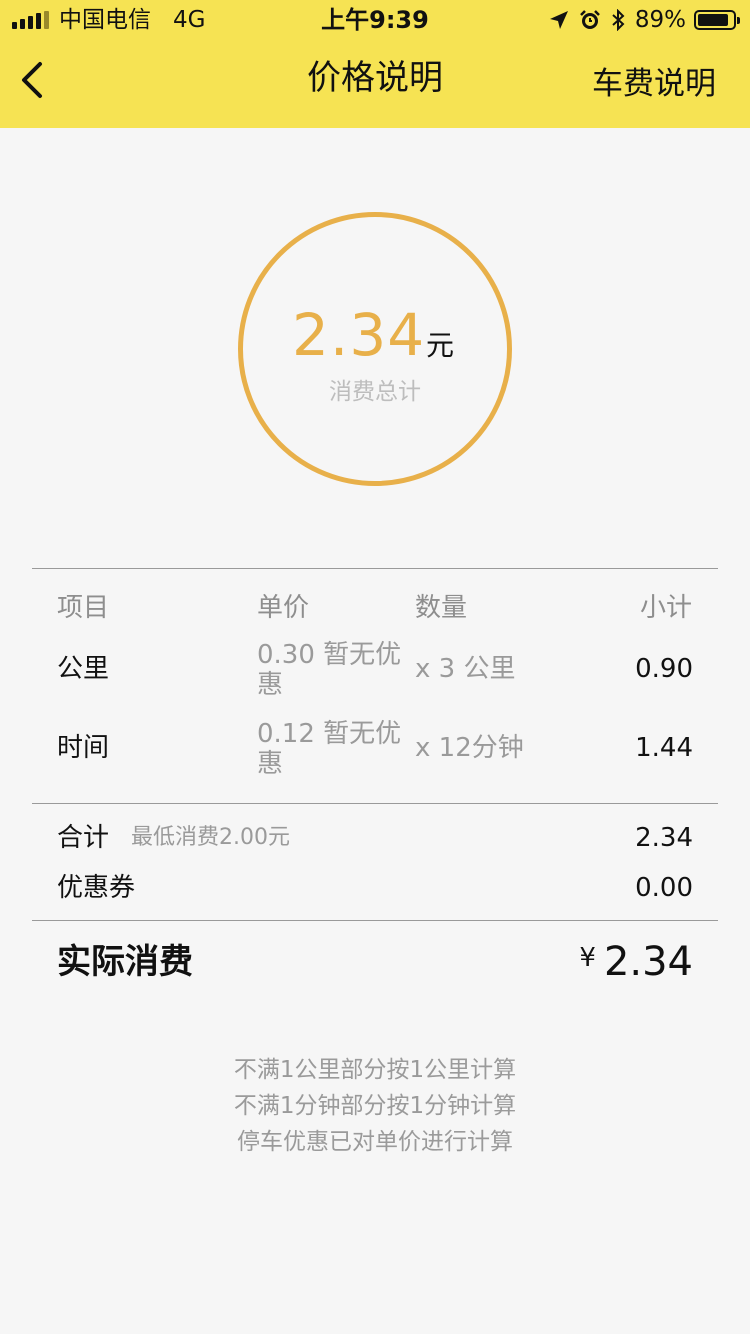 Image resolution: width=750 pixels, height=1334 pixels. I want to click on total-unit: 元, so click(440, 345).